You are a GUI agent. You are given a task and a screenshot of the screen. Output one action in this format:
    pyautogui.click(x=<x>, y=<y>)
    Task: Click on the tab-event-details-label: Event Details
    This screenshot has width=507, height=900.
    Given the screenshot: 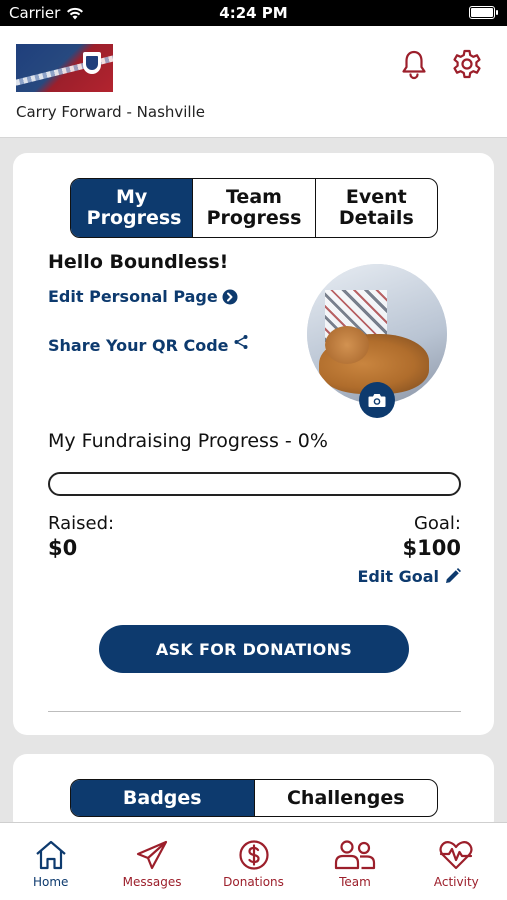 What is the action you would take?
    pyautogui.click(x=376, y=207)
    